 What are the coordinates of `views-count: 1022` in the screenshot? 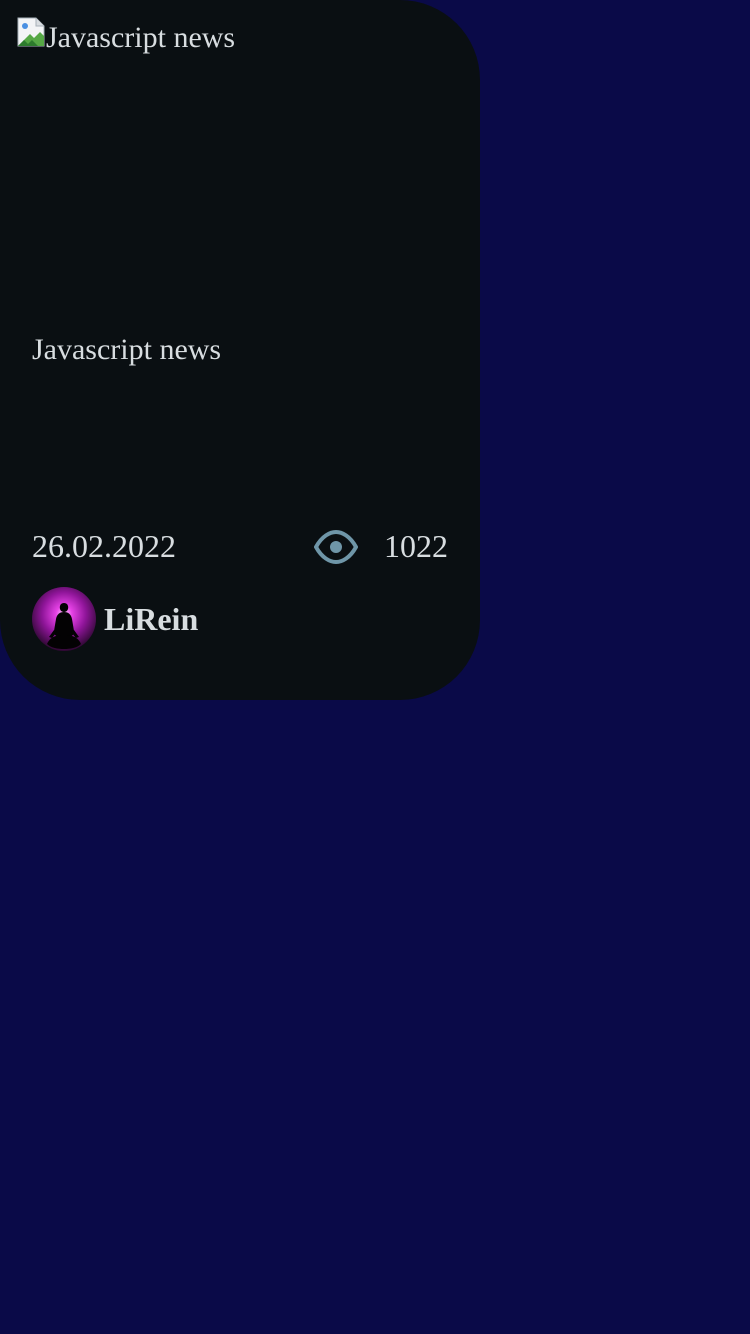 It's located at (416, 546).